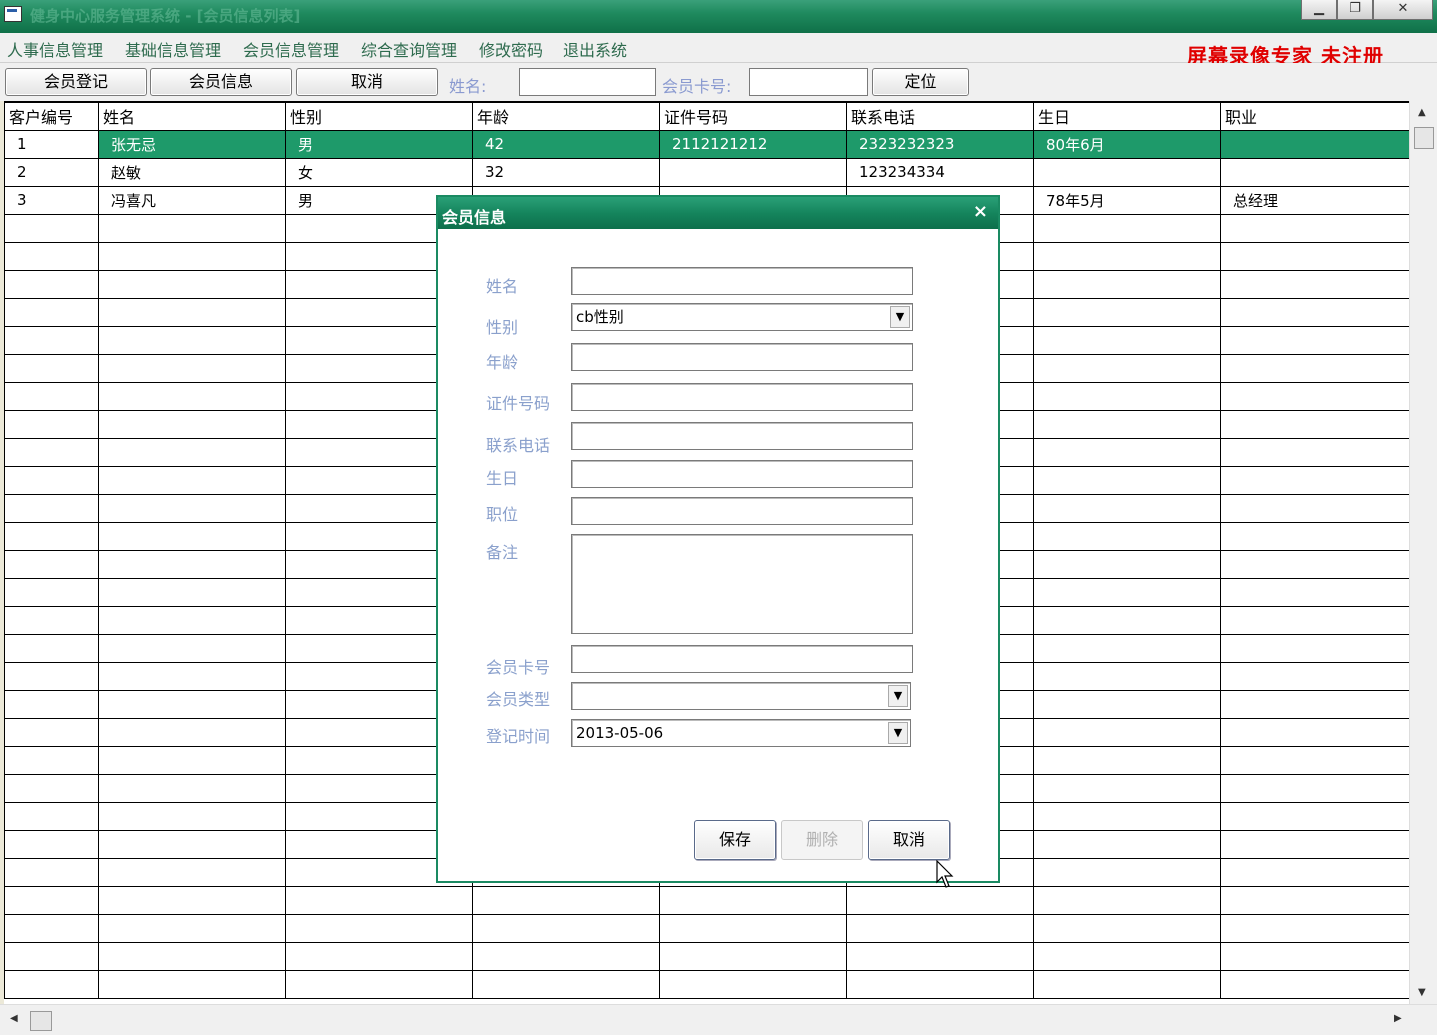  I want to click on vertical-scroll-thumb, so click(1424, 138).